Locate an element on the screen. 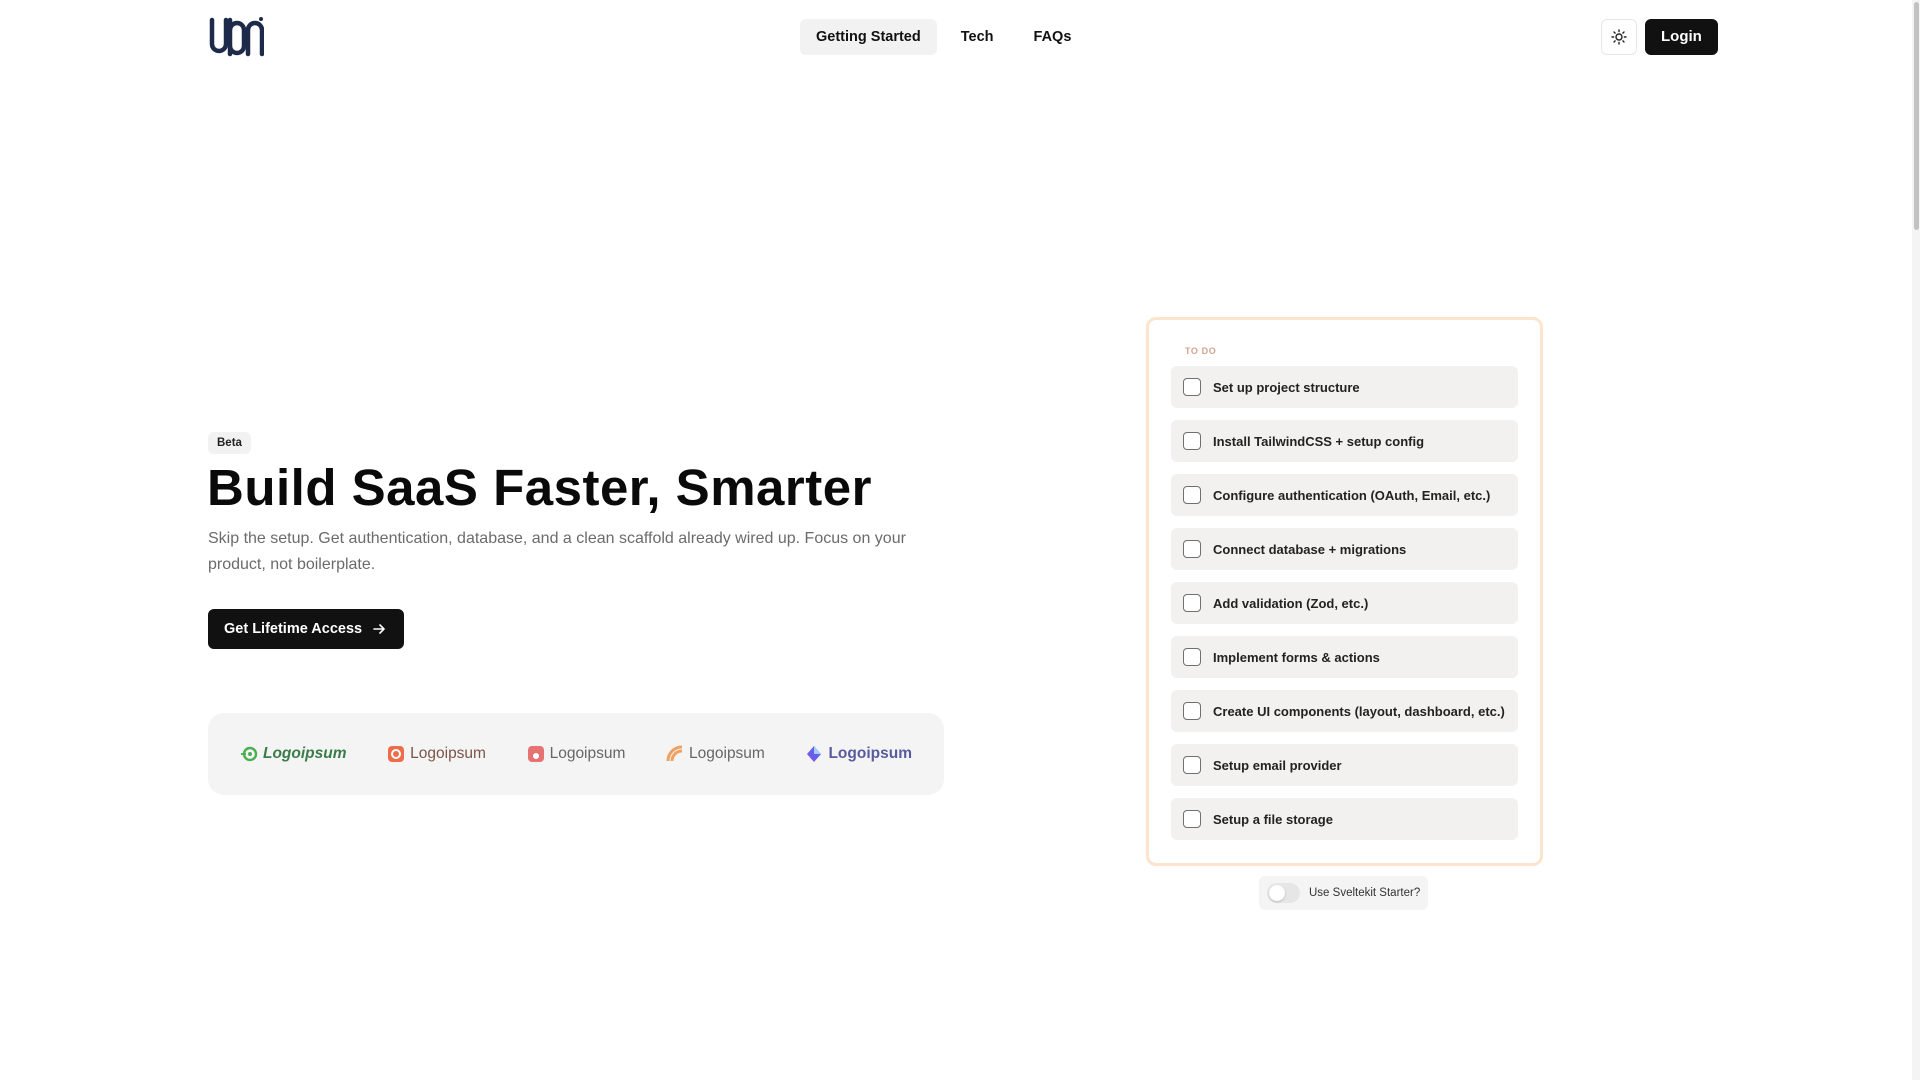 This screenshot has width=1920, height=1080. nav-faqs: FAQs is located at coordinates (1053, 37).